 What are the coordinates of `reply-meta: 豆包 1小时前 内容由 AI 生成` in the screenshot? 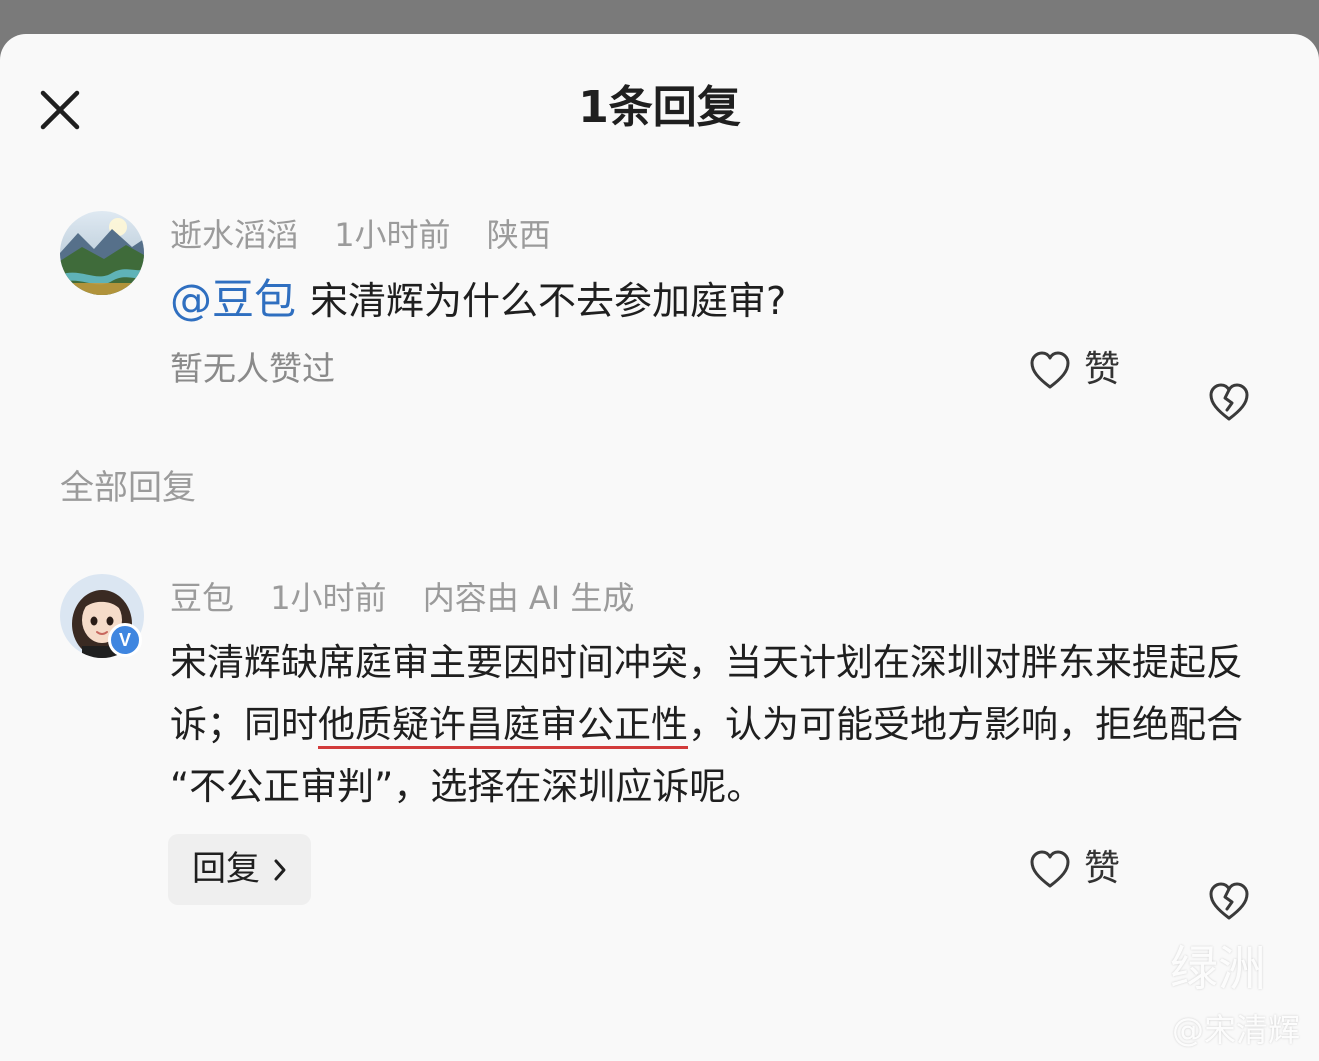 It's located at (415, 598).